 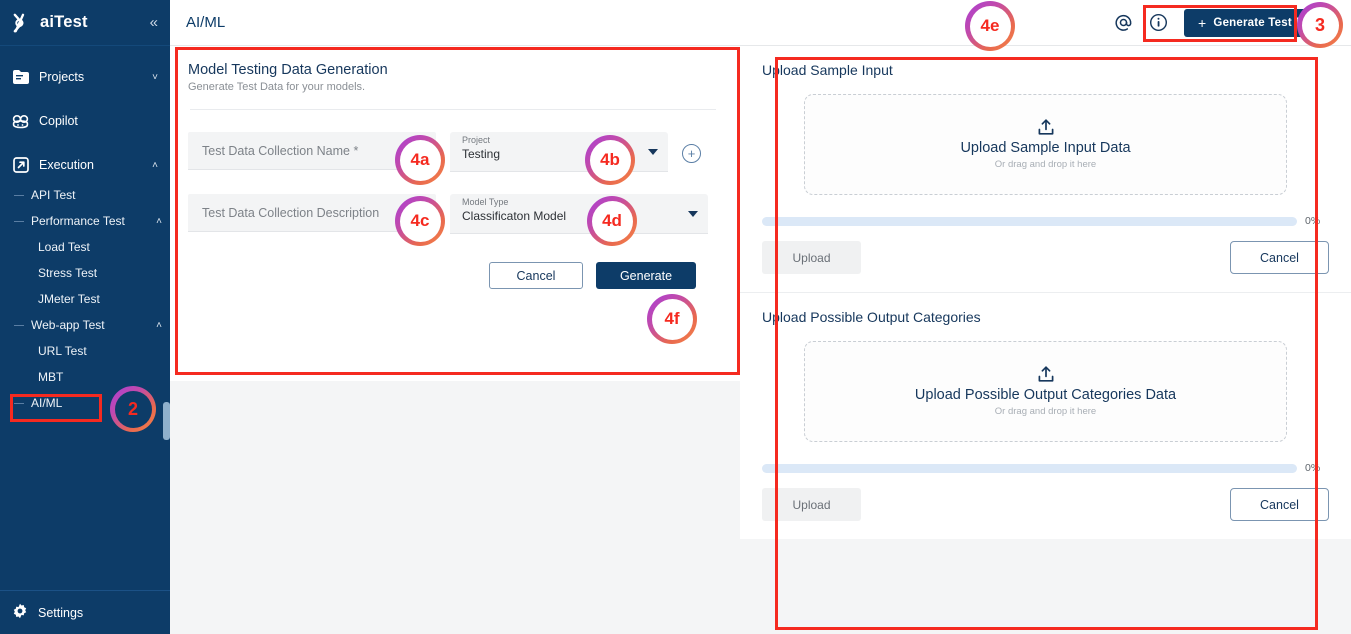 I want to click on sidebar-subitem-label: Load Test, so click(x=64, y=247).